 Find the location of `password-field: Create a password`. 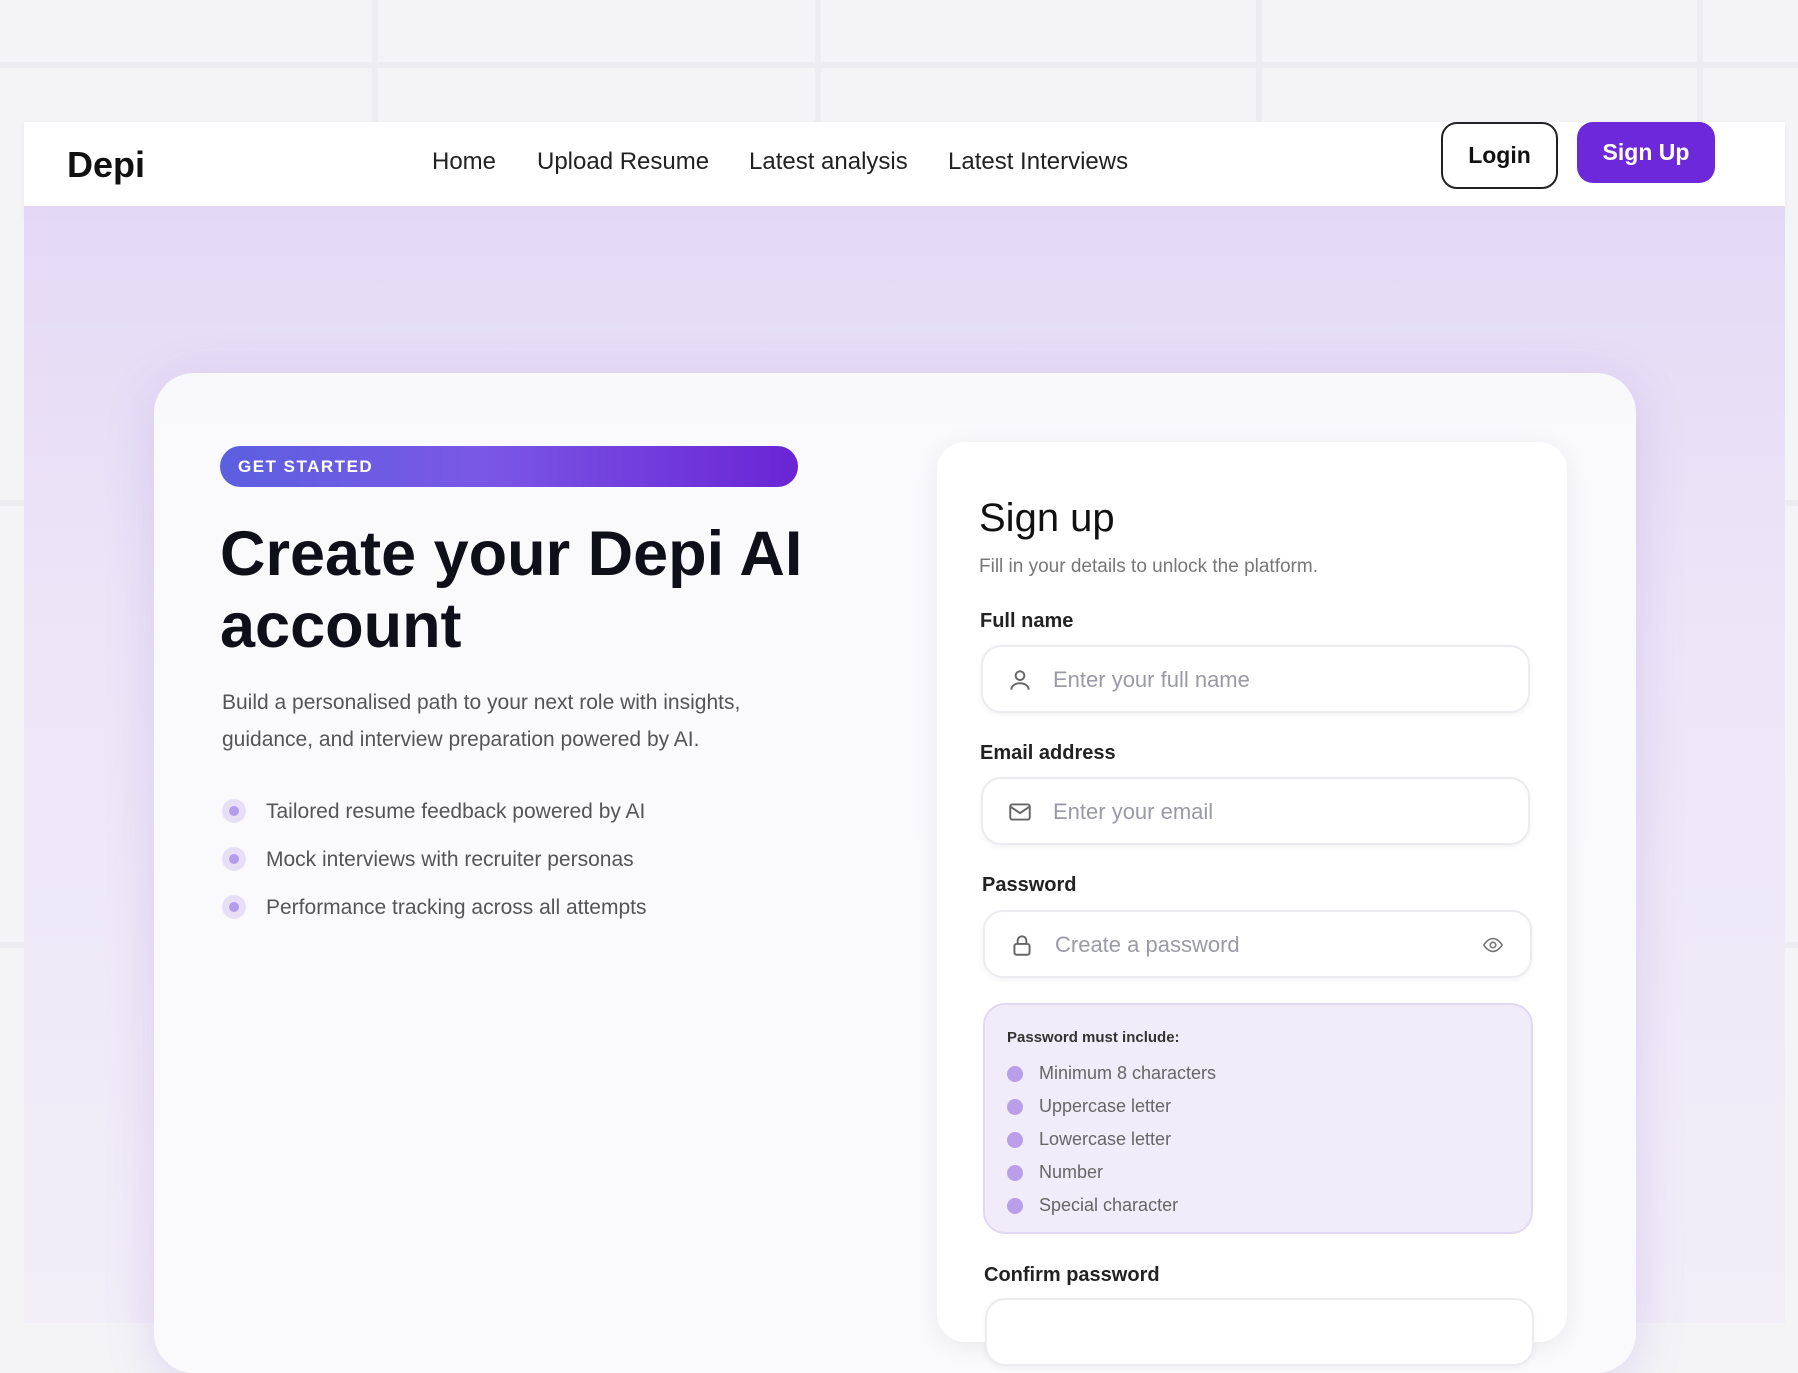

password-field: Create a password is located at coordinates (1257, 944).